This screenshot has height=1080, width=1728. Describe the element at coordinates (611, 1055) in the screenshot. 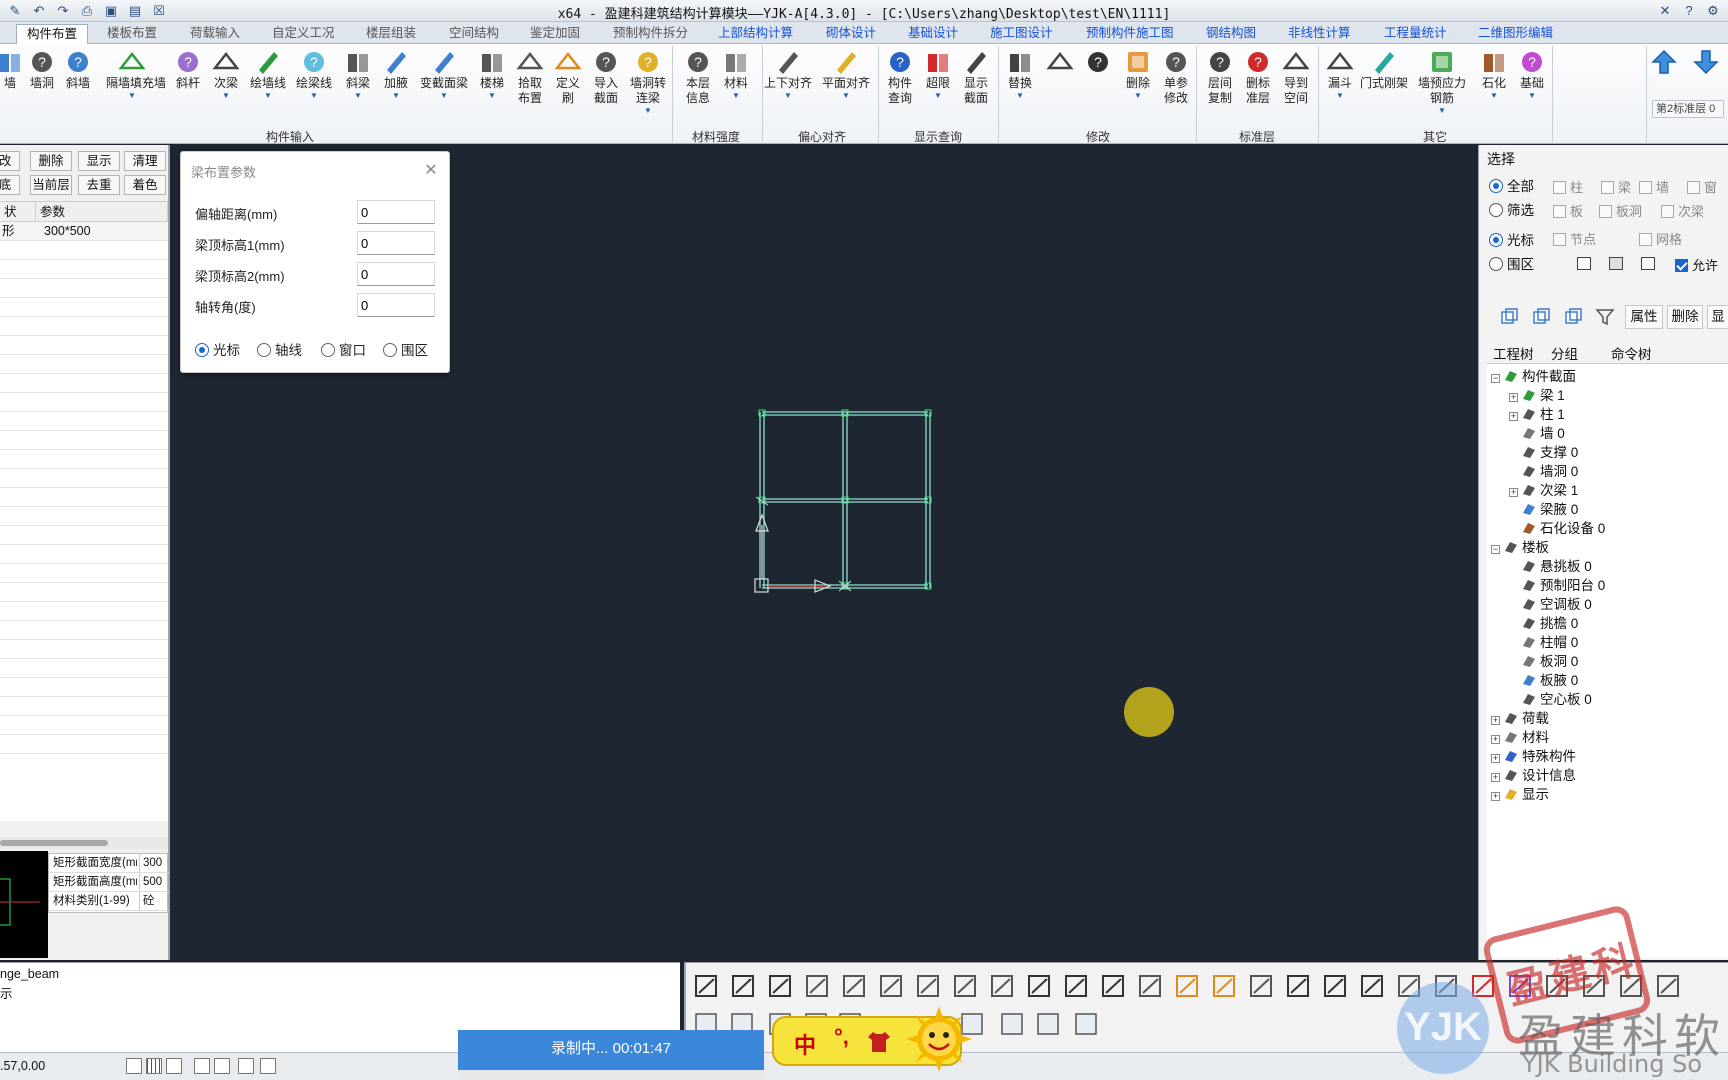

I see `recording-indicator: 录制中... 00:01:47` at that location.